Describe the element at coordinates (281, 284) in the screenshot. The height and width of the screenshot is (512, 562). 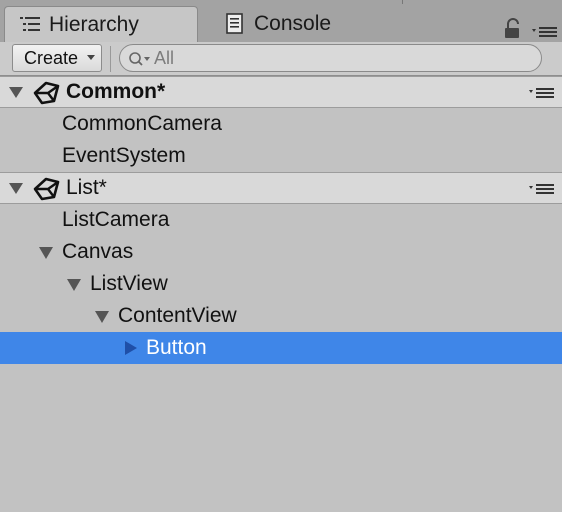
I see `hierarchy-item: ListView` at that location.